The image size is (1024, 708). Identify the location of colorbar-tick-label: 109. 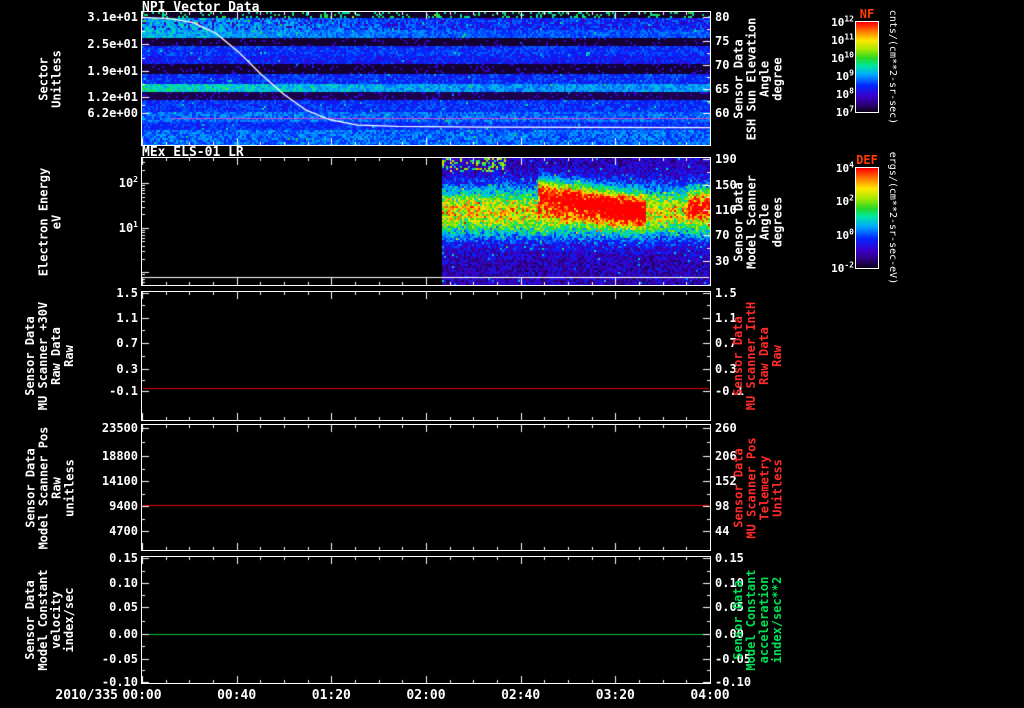
(844, 75).